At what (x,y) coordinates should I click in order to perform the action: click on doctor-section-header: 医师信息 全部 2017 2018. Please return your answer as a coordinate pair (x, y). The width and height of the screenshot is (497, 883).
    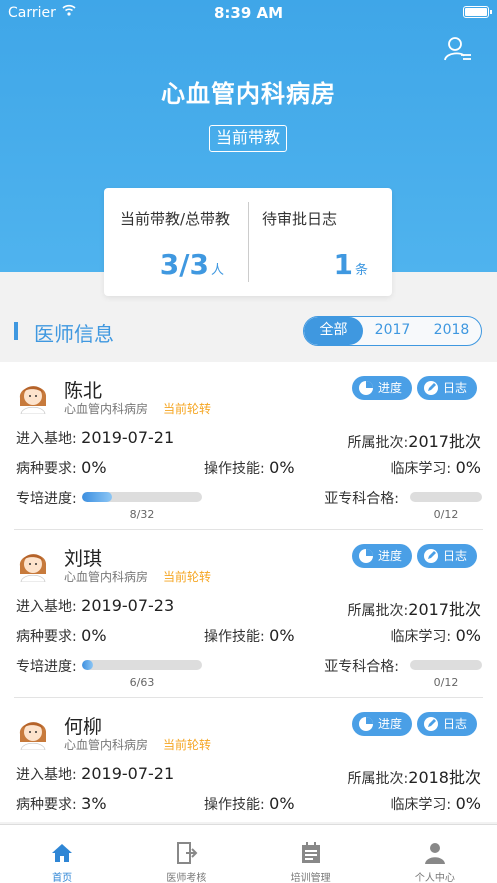
    Looking at the image, I should click on (248, 332).